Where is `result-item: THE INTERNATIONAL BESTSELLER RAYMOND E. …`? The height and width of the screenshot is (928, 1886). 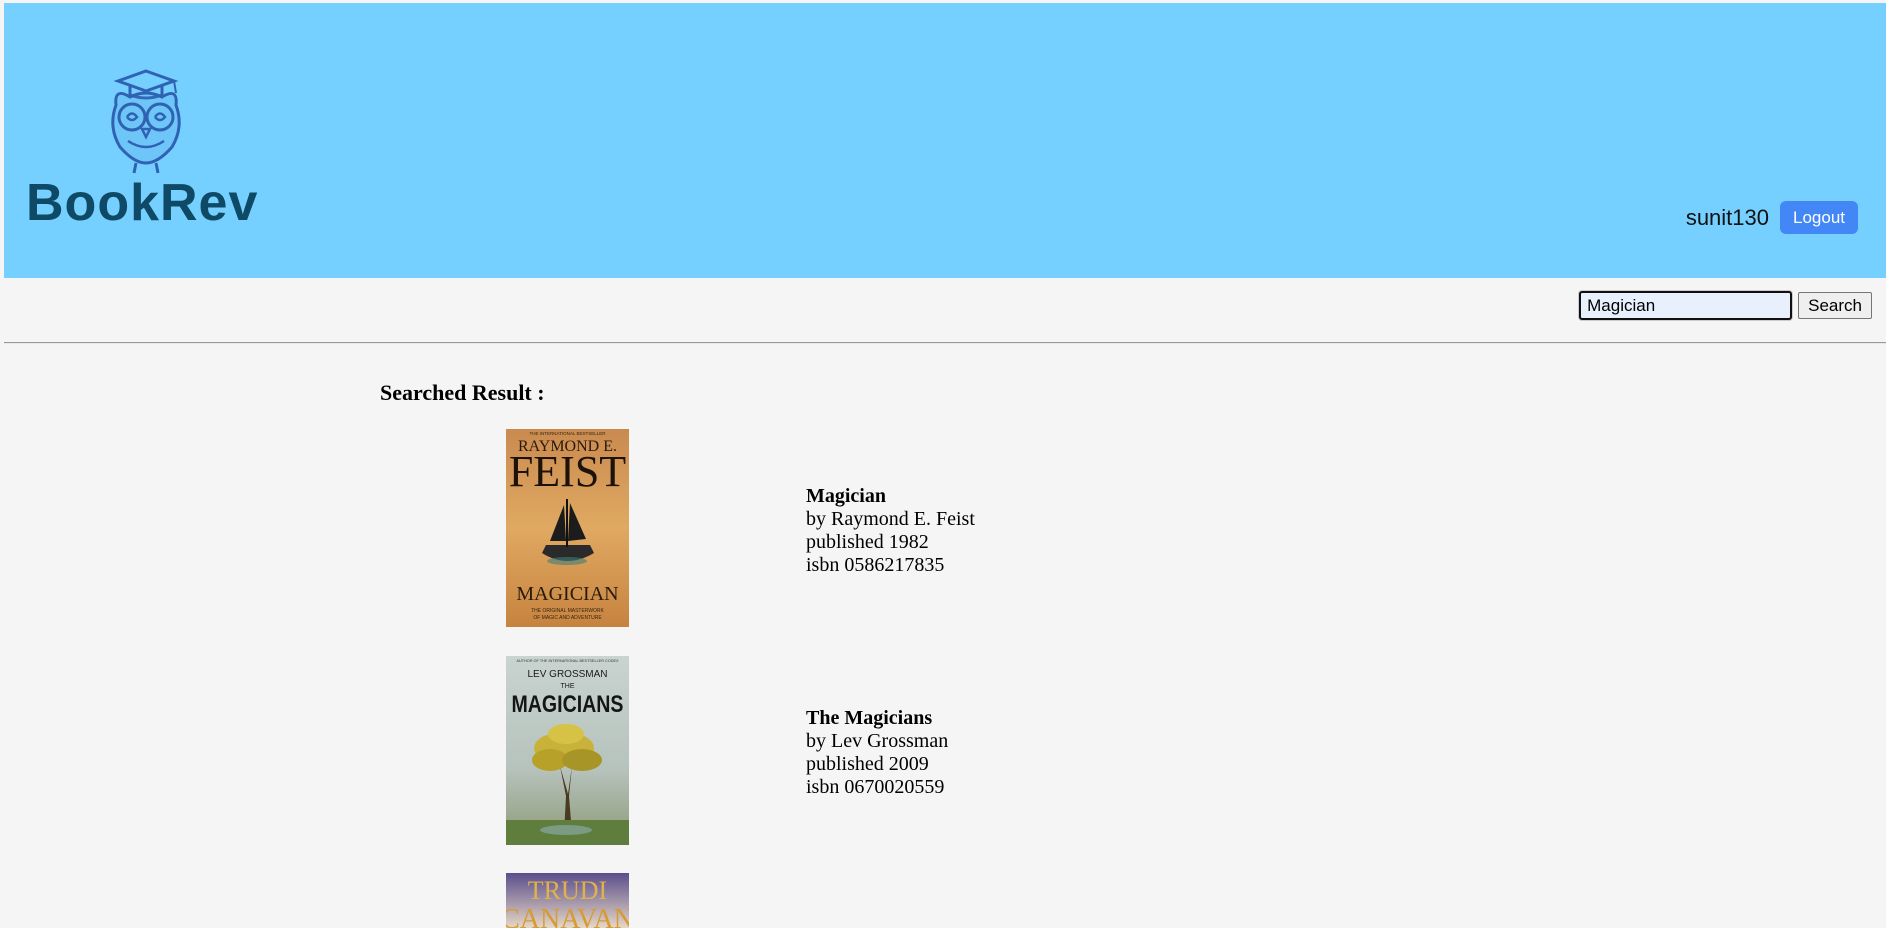 result-item: THE INTERNATIONAL BESTSELLER RAYMOND E. … is located at coordinates (766, 529).